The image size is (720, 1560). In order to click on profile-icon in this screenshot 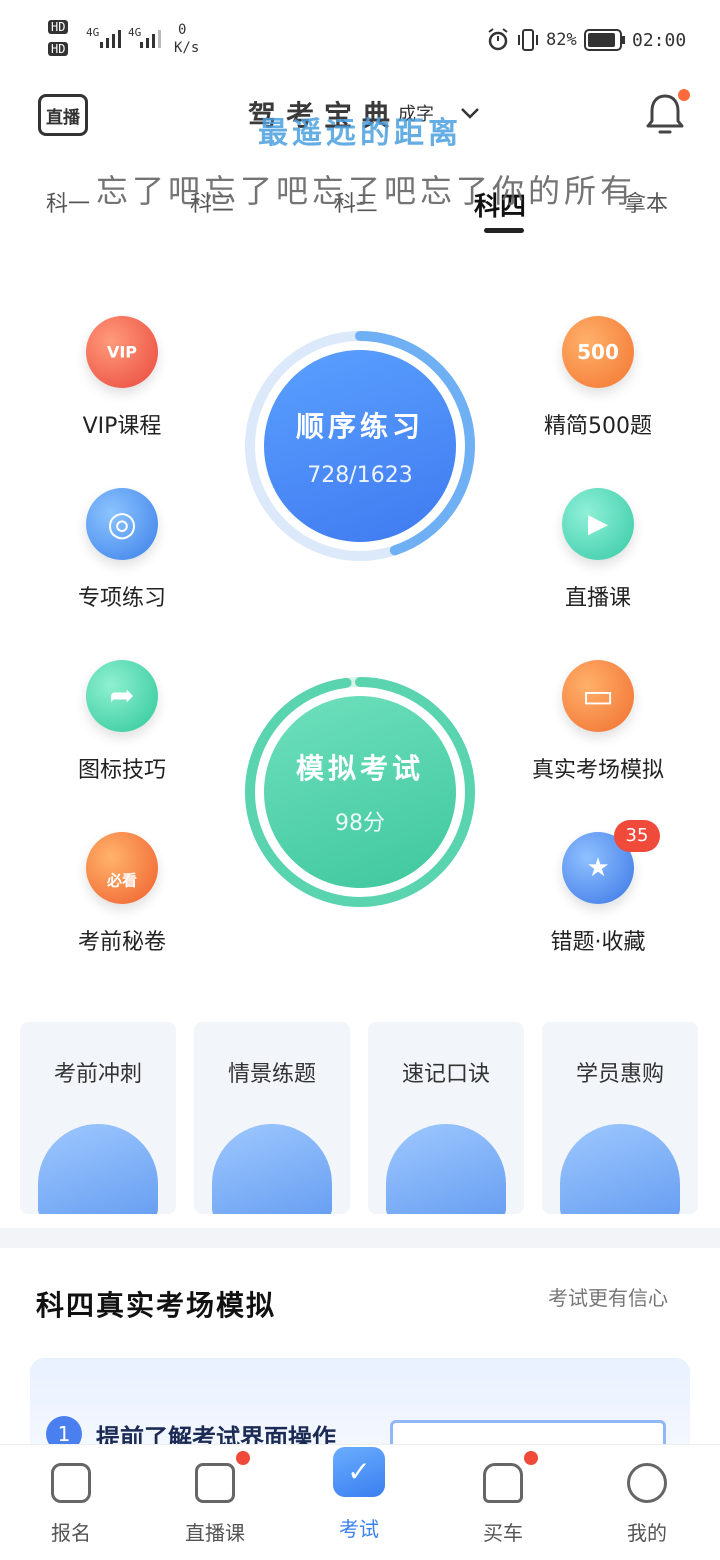, I will do `click(647, 1483)`.